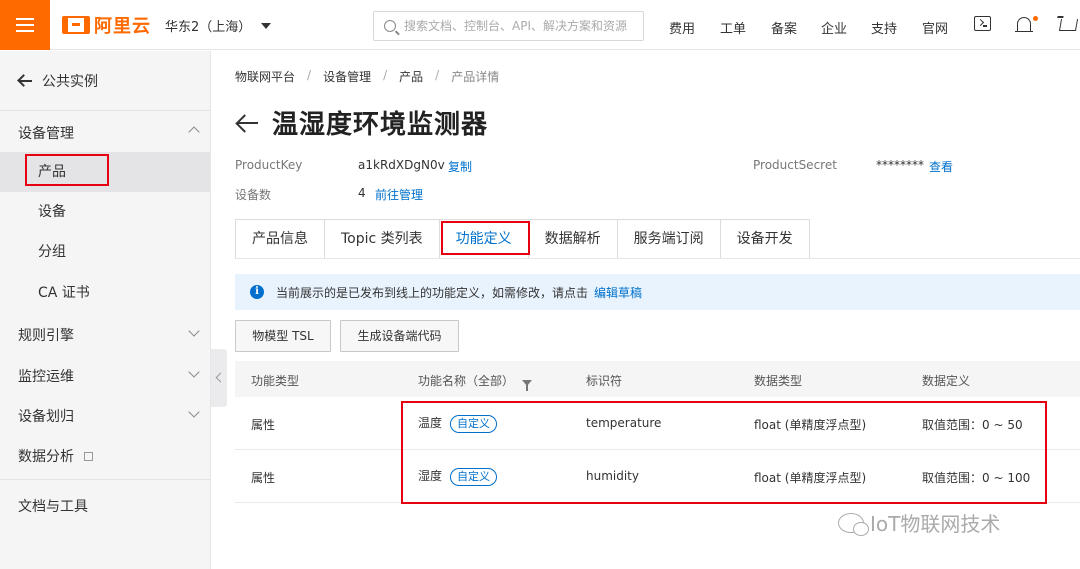 The width and height of the screenshot is (1080, 569). I want to click on global-search, so click(508, 26).